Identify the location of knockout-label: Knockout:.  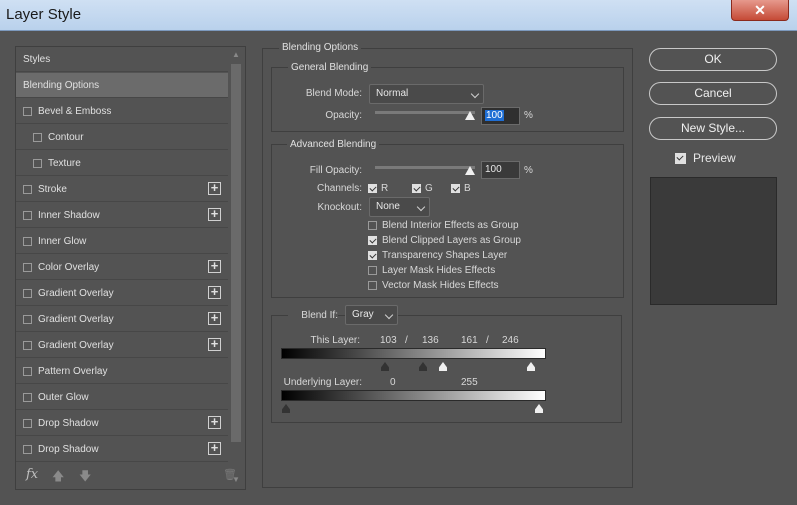
(339, 207).